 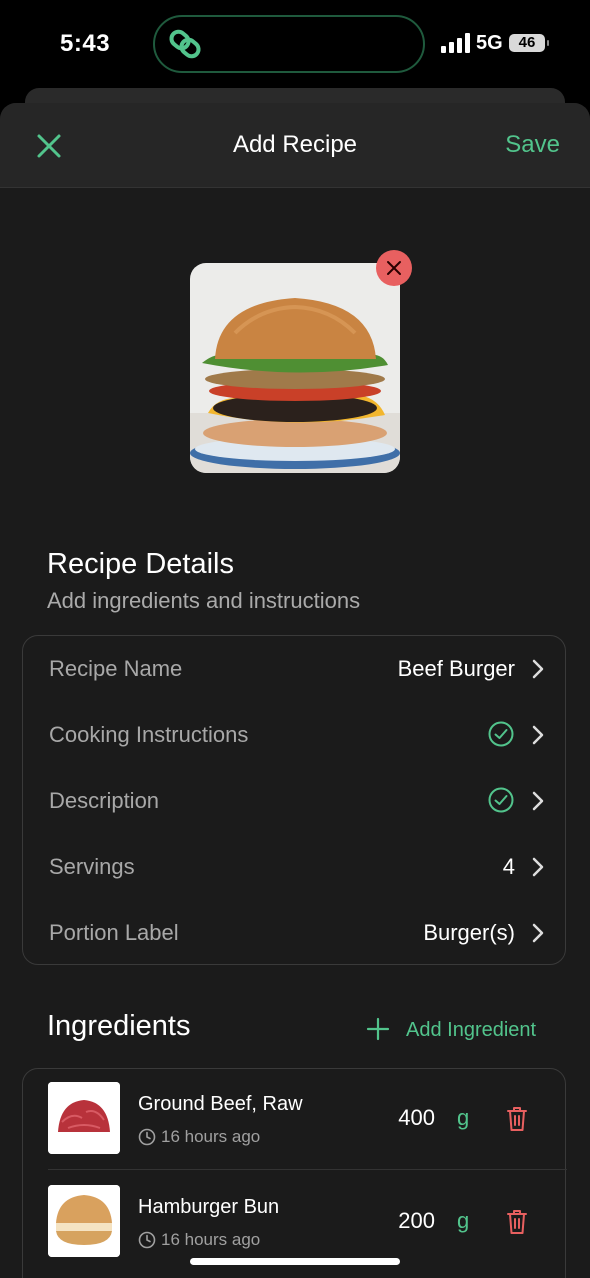 I want to click on network-type: 5G, so click(x=489, y=43).